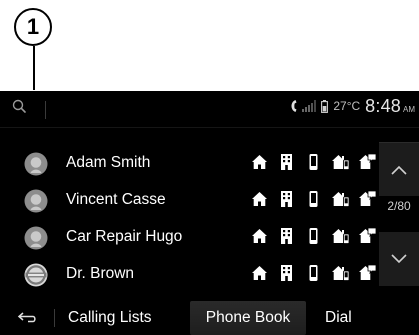  Describe the element at coordinates (347, 106) in the screenshot. I see `temperature-readout: 27°C` at that location.